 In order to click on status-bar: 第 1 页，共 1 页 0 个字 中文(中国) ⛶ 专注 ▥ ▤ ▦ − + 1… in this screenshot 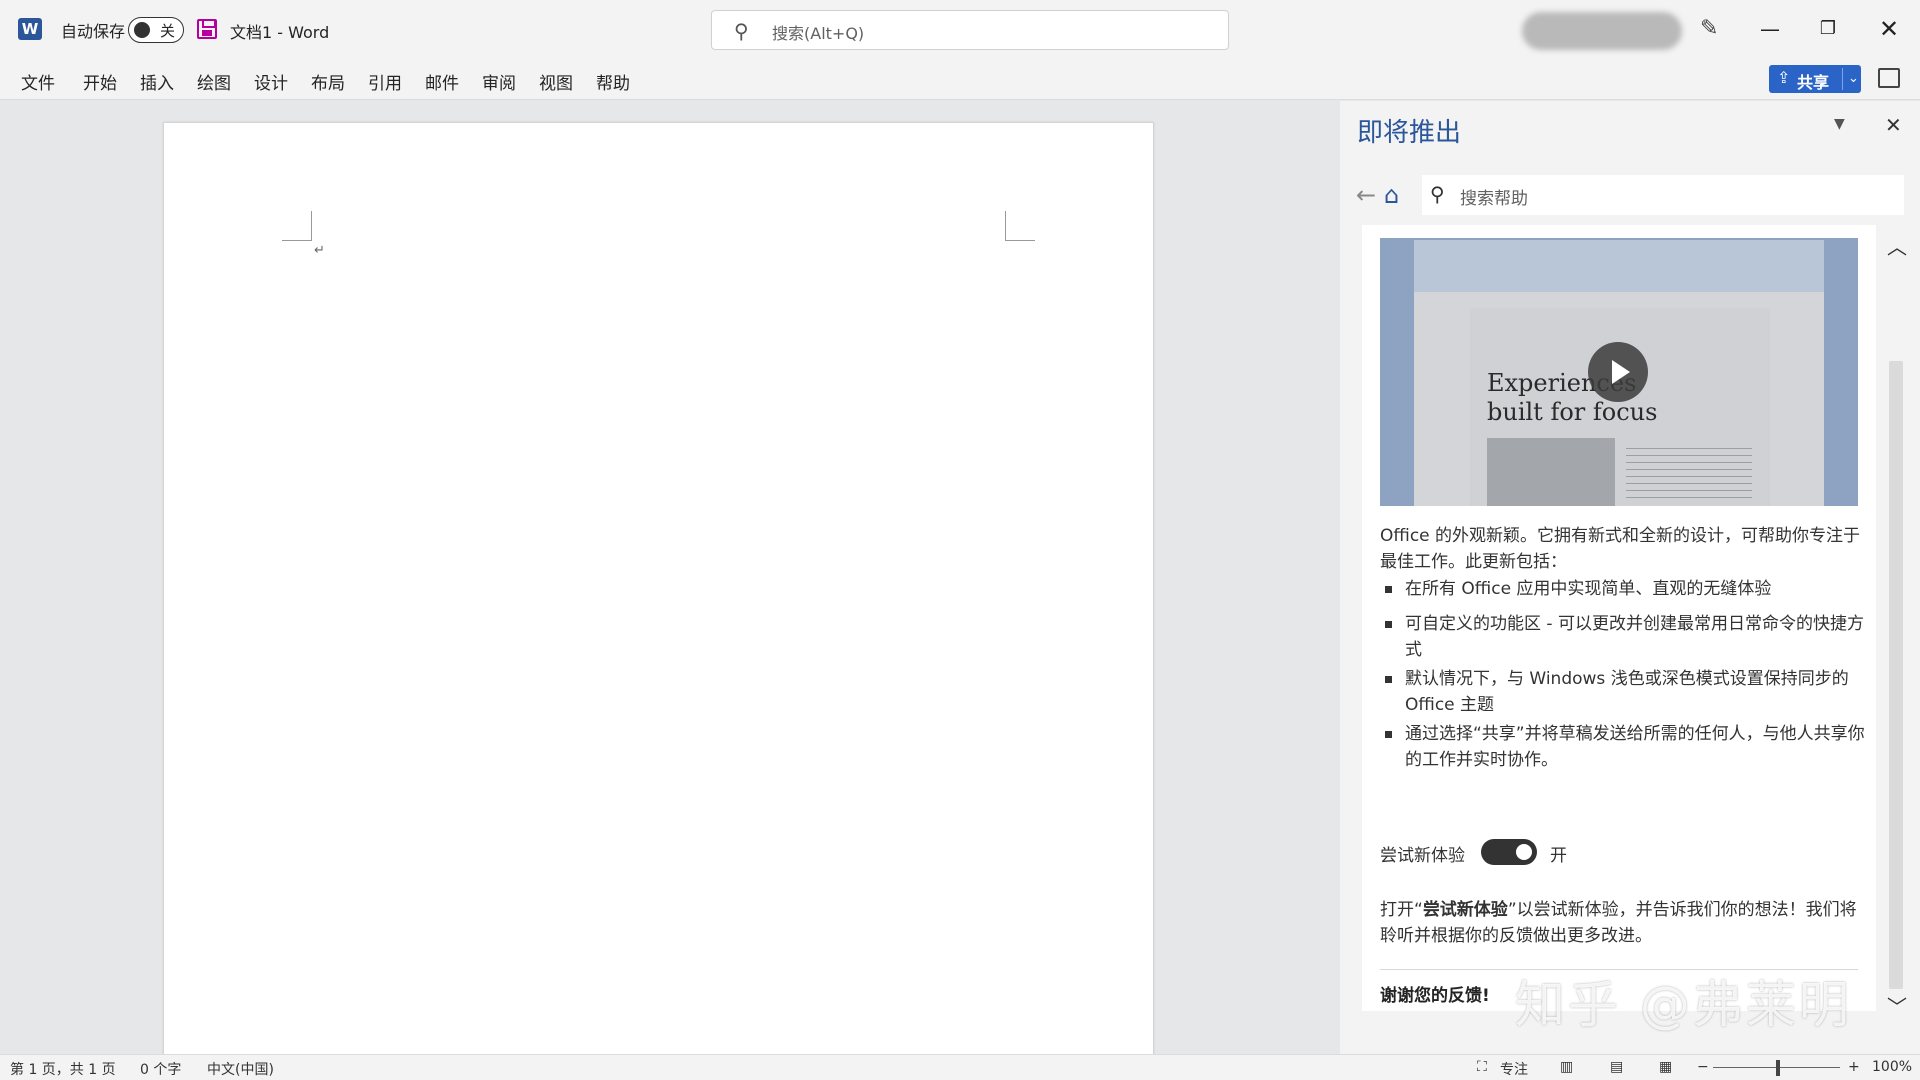, I will do `click(960, 1067)`.